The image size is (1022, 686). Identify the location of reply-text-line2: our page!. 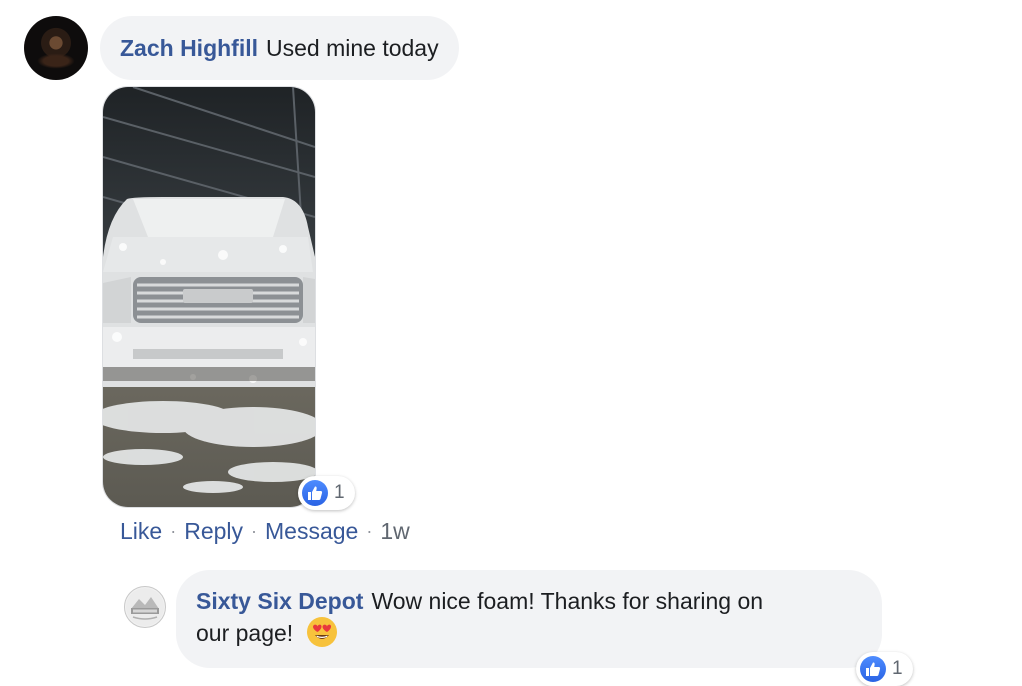
(245, 633).